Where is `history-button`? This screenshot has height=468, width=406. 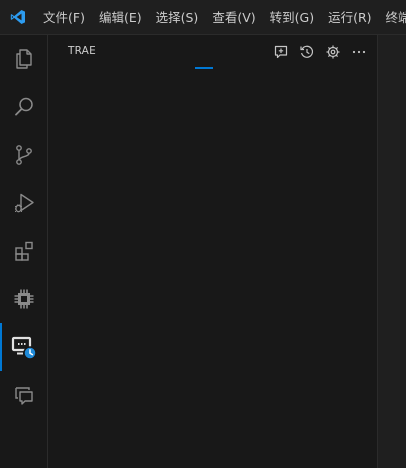 history-button is located at coordinates (307, 52).